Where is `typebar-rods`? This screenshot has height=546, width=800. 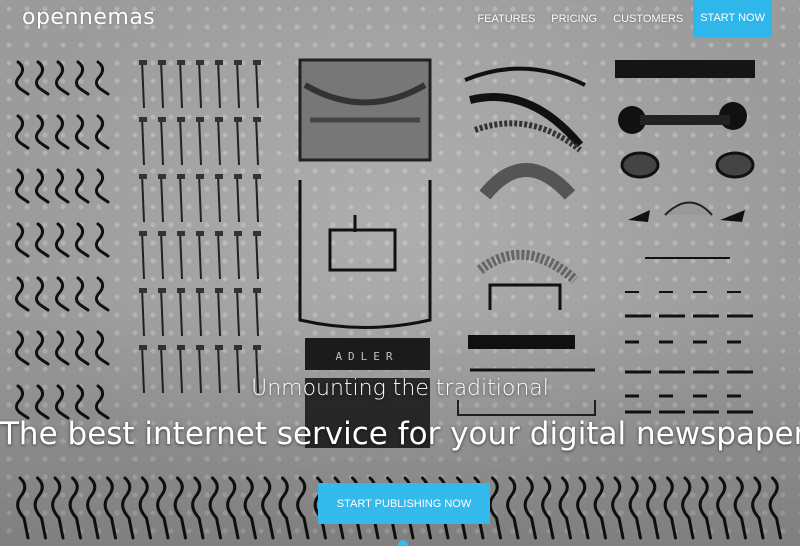
typebar-rods is located at coordinates (200, 226).